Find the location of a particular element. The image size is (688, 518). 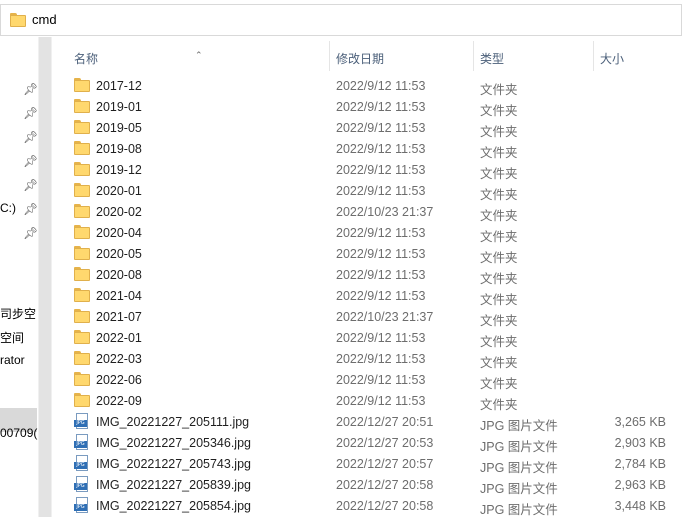

nav-scrollbar-thumb is located at coordinates (45, 277).